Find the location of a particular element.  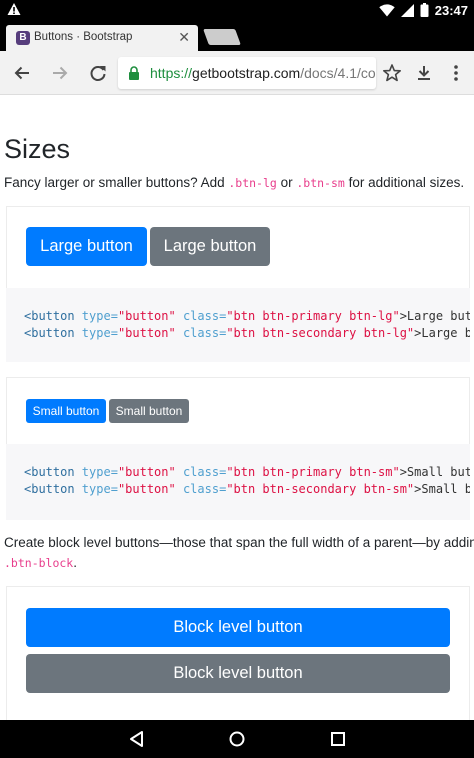

block-secondary-button: Block level button is located at coordinates (238, 673).